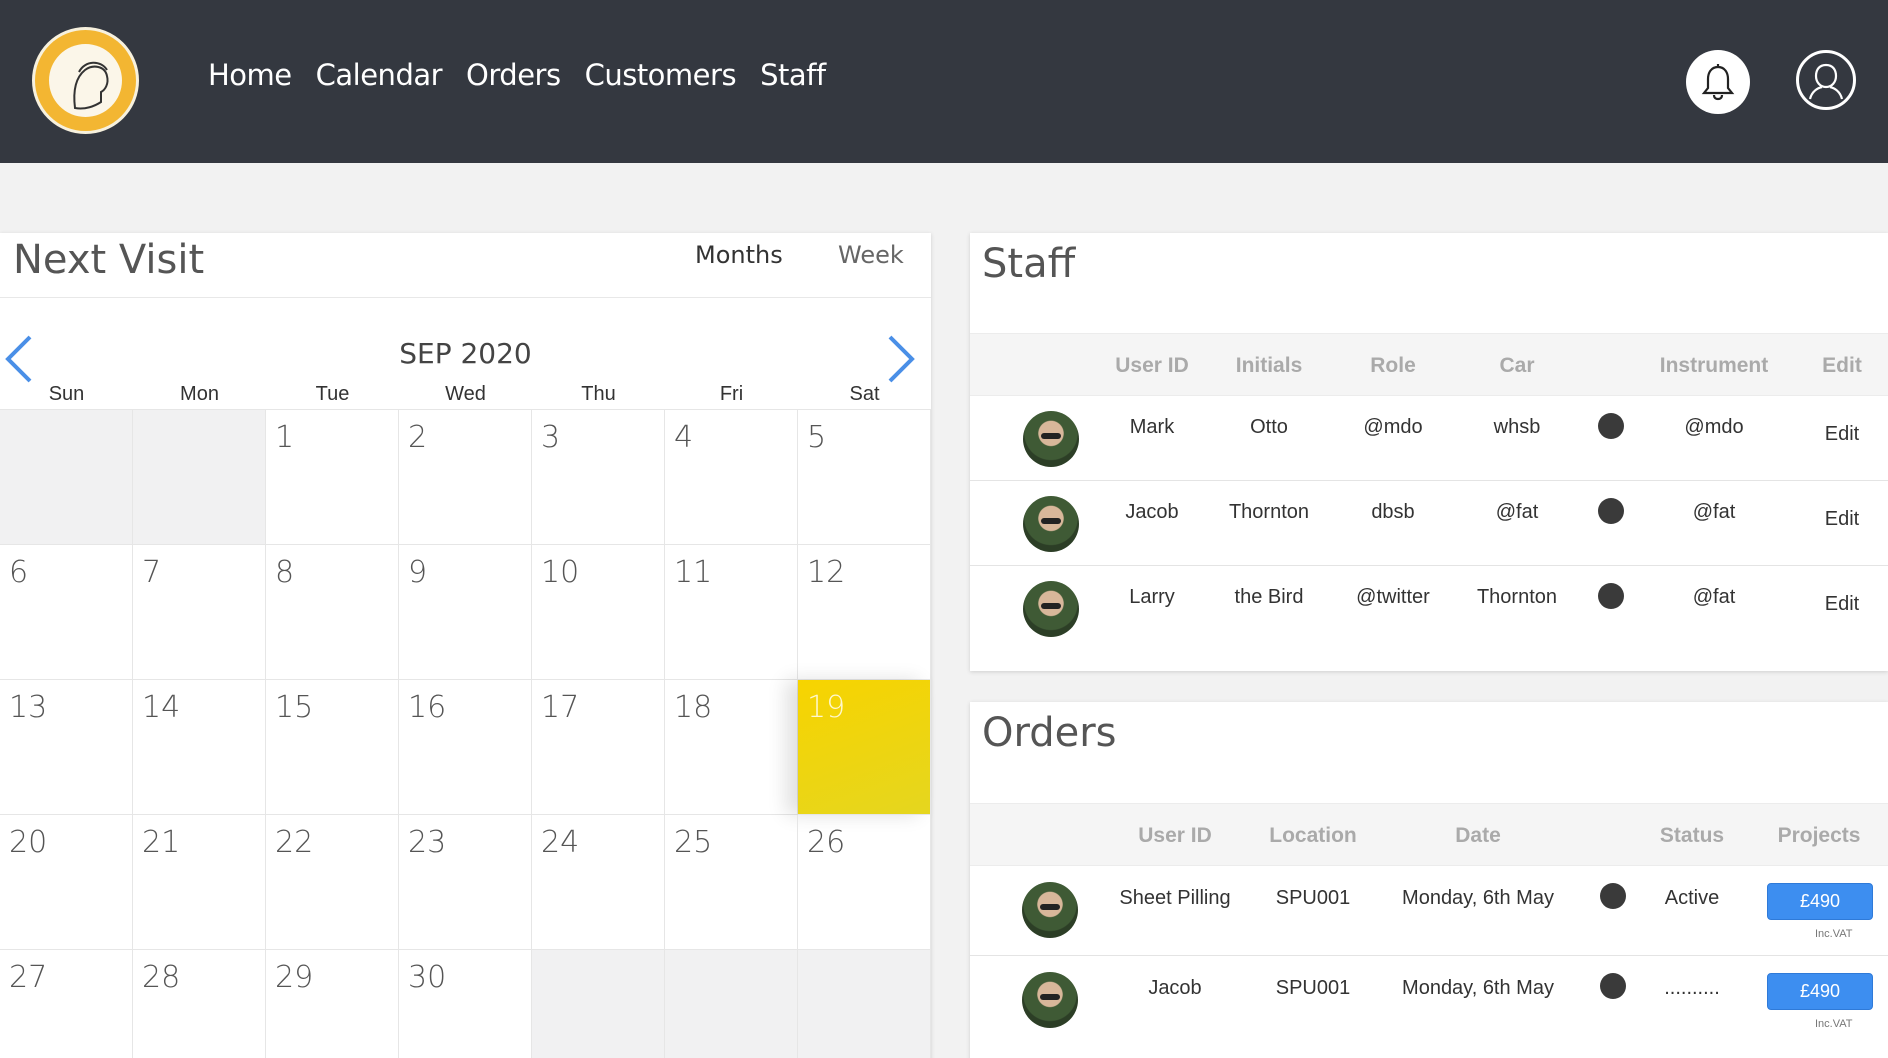 The width and height of the screenshot is (1888, 1058). Describe the element at coordinates (731, 882) in the screenshot. I see `calendar-day-cell: 25` at that location.